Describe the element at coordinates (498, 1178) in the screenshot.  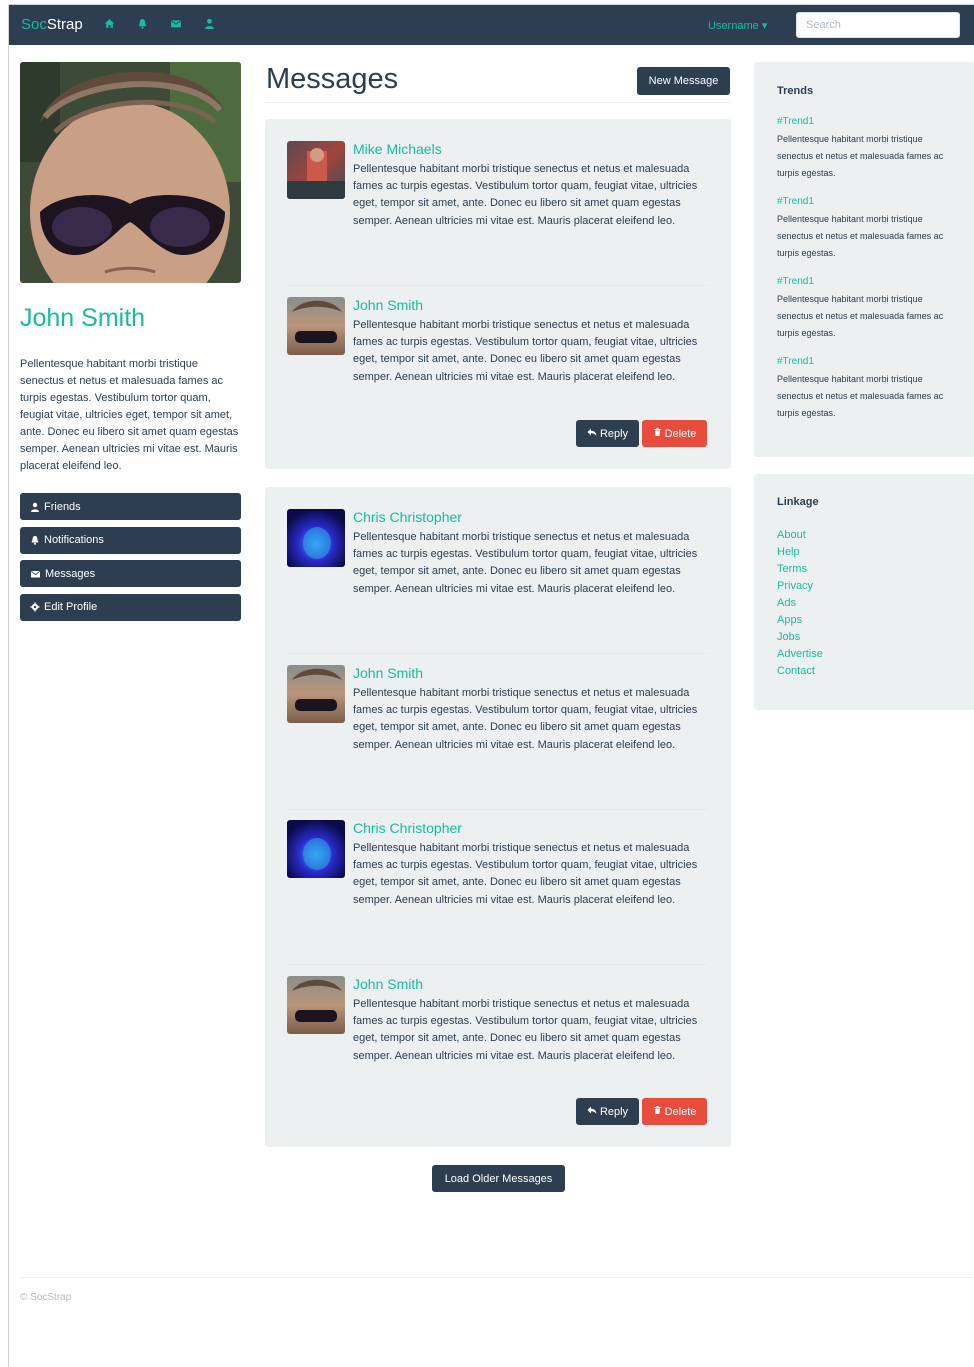
I see `load-older-messages-button: Load Older Messages` at that location.